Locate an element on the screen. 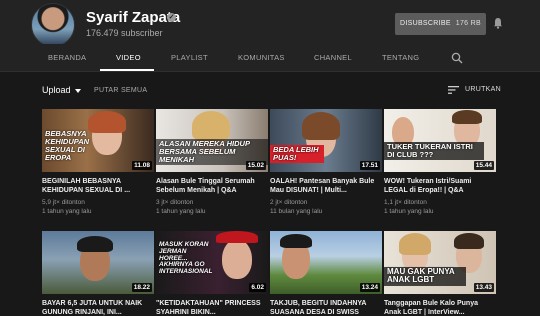 The height and width of the screenshot is (316, 540). video-duration: 11.08 is located at coordinates (142, 165).